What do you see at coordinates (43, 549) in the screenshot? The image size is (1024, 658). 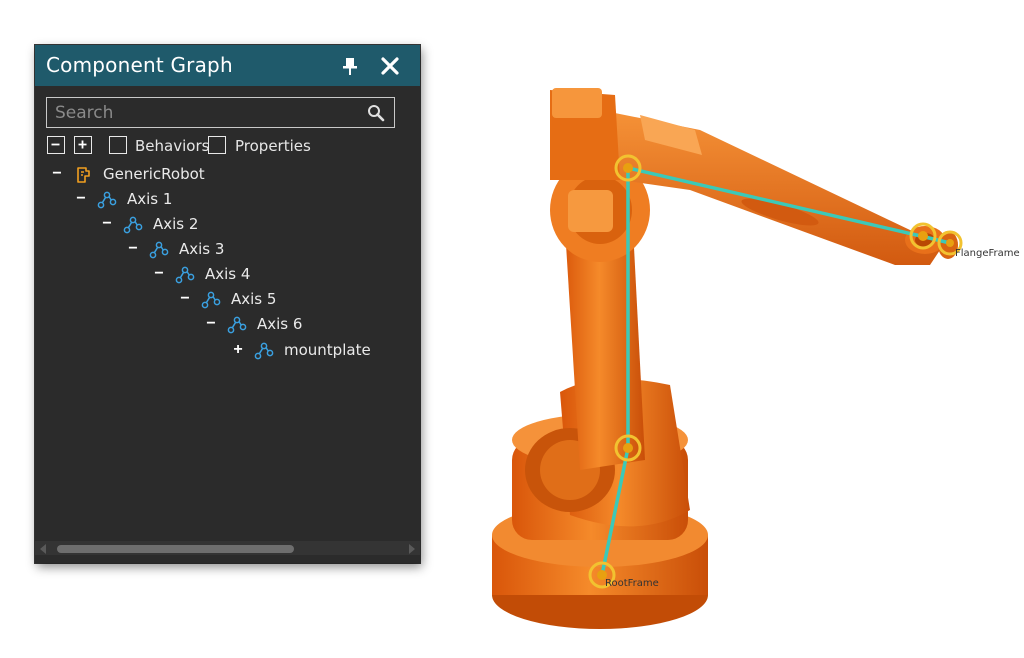 I see `scroll-left-icon` at bounding box center [43, 549].